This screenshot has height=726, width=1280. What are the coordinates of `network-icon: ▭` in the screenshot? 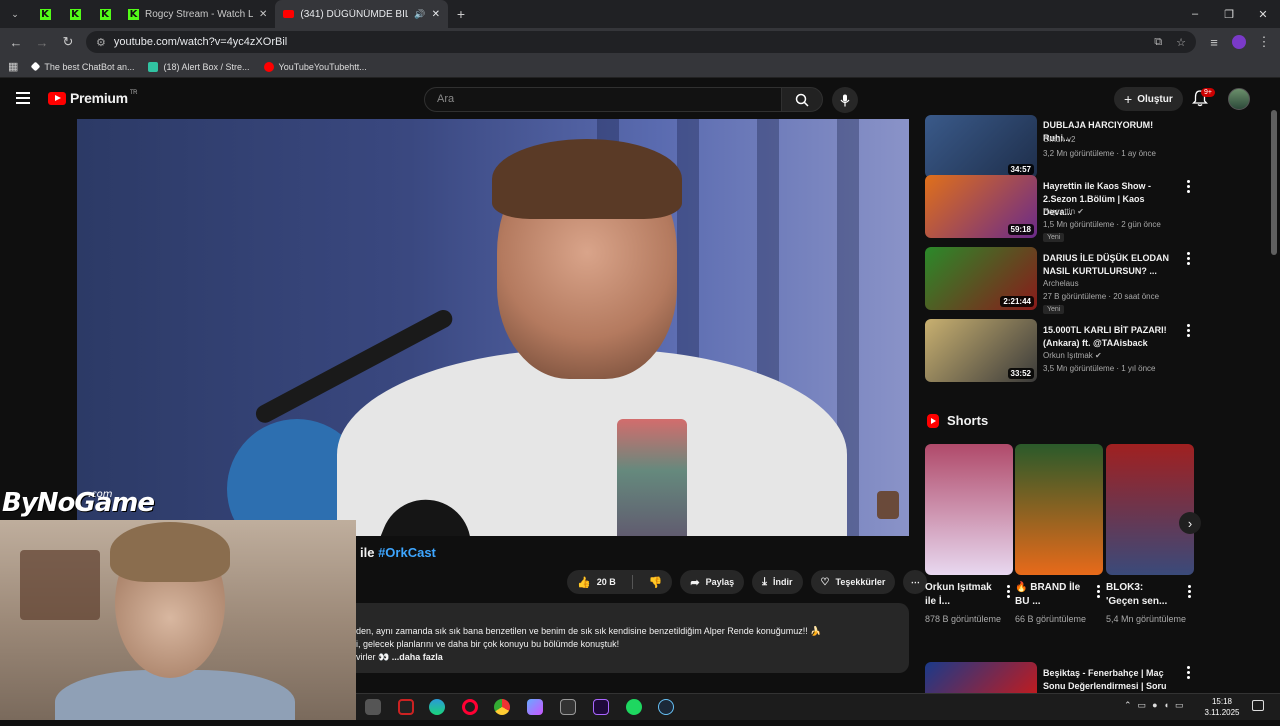 It's located at (1179, 705).